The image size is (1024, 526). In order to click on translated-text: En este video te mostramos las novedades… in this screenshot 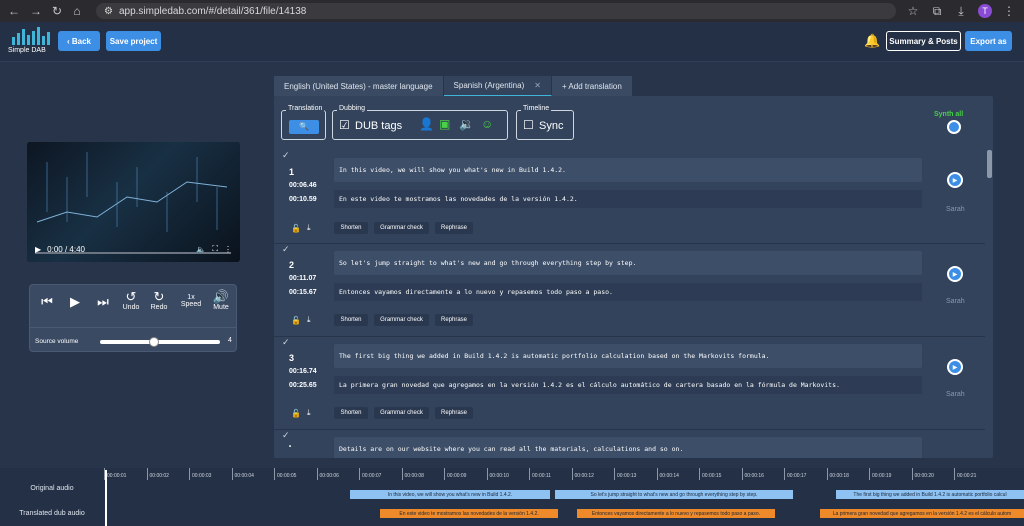, I will do `click(628, 199)`.